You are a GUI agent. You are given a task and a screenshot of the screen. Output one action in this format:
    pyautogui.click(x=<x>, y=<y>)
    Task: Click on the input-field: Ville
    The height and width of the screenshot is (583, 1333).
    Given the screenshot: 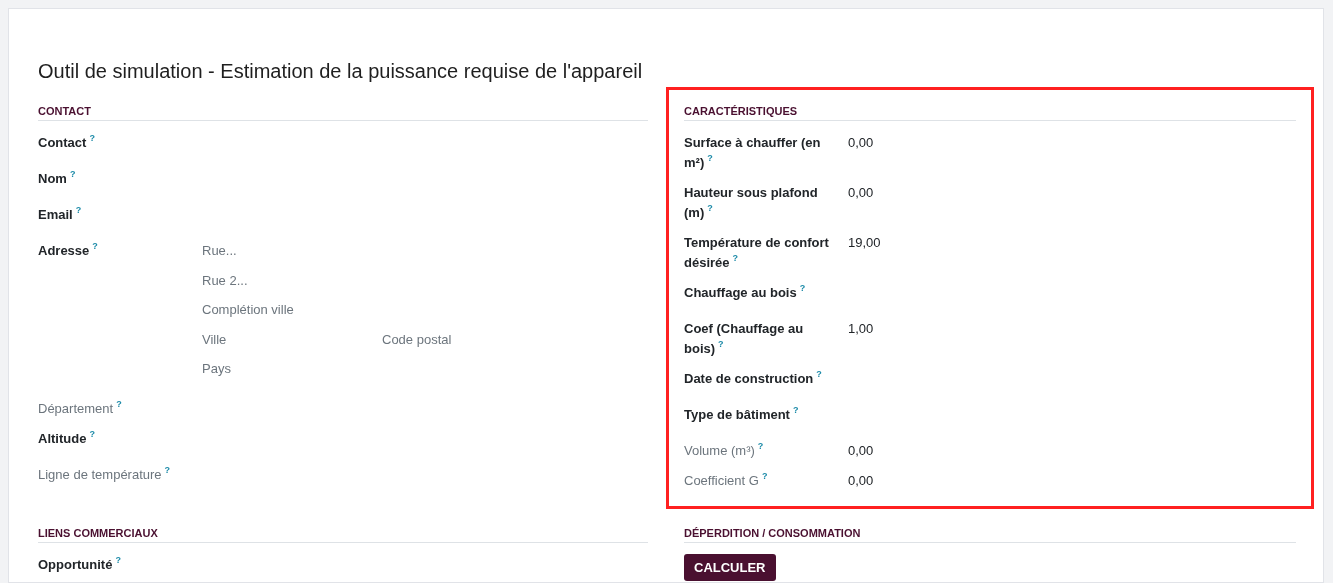 What is the action you would take?
    pyautogui.click(x=287, y=339)
    